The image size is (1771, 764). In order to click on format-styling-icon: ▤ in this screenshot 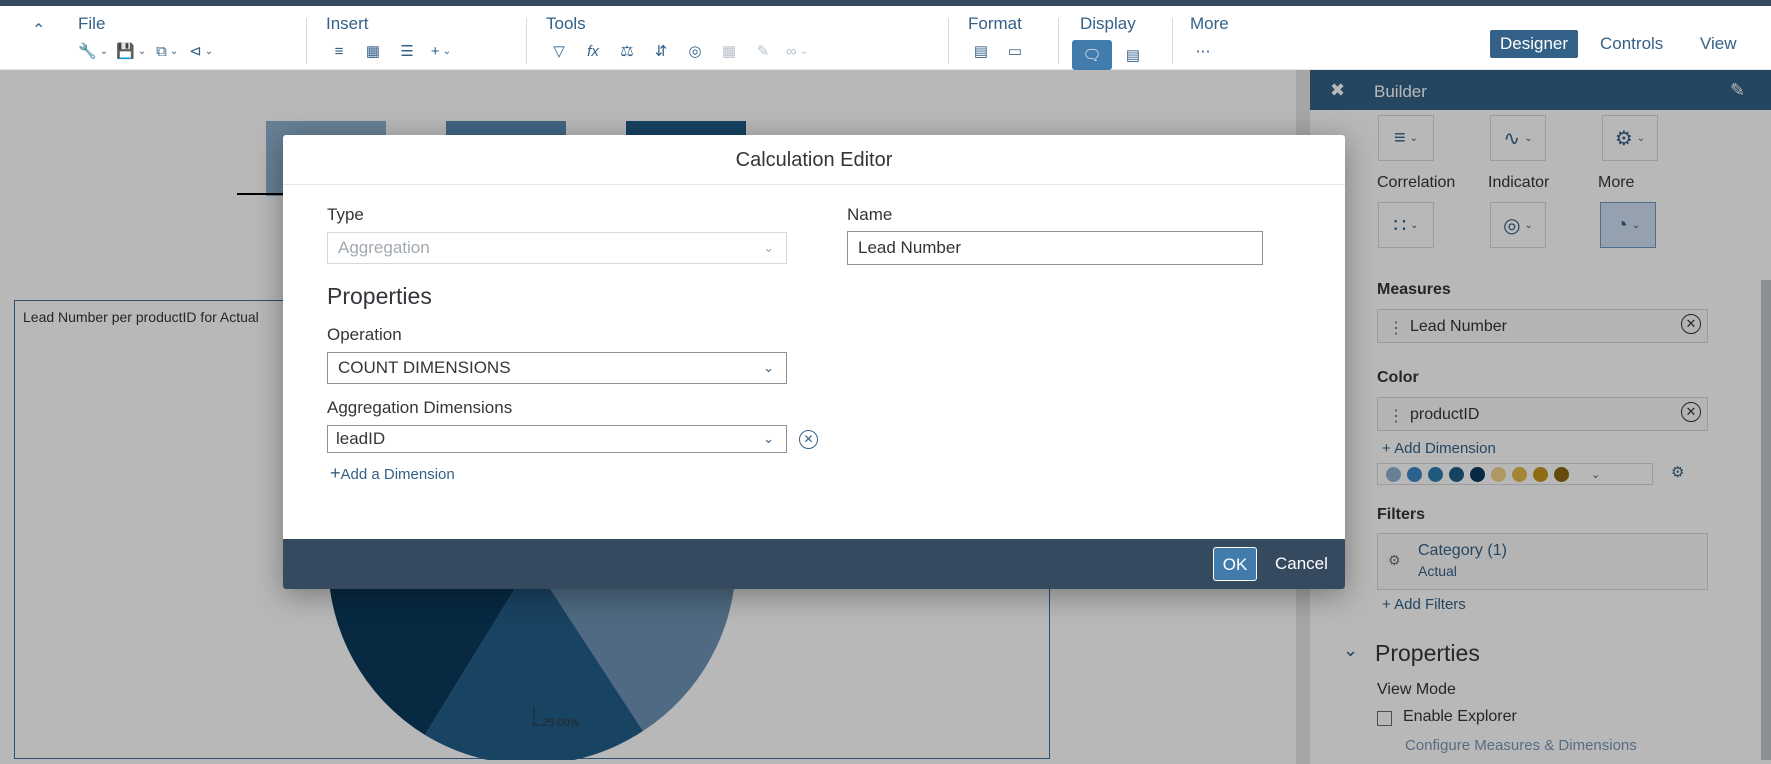, I will do `click(981, 51)`.